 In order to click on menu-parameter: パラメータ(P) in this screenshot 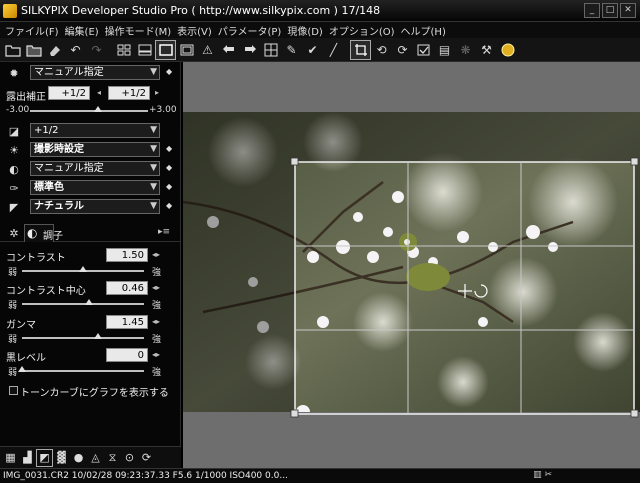, I will do `click(250, 30)`.